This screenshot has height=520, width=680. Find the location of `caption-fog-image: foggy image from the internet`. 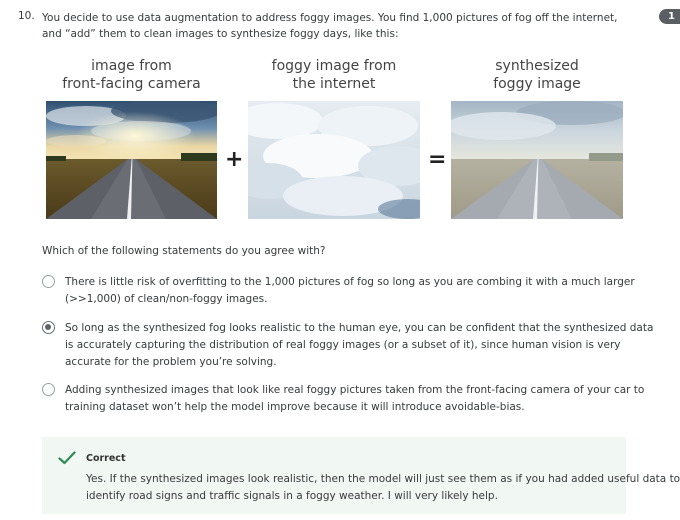

caption-fog-image: foggy image from the internet is located at coordinates (334, 75).